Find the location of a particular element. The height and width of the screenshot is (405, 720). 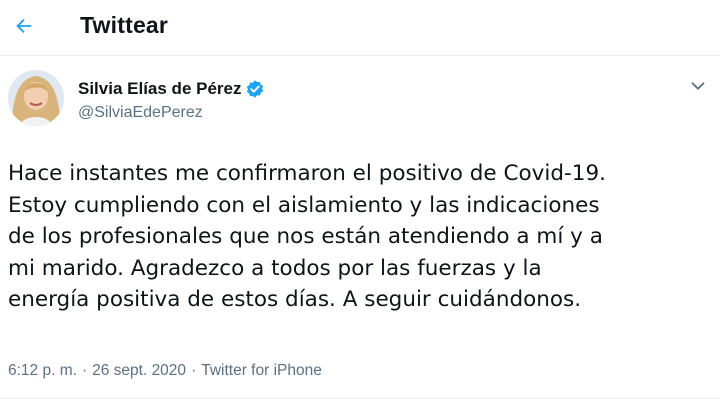

tweet-time: 6:12 p. m. is located at coordinates (42, 371).